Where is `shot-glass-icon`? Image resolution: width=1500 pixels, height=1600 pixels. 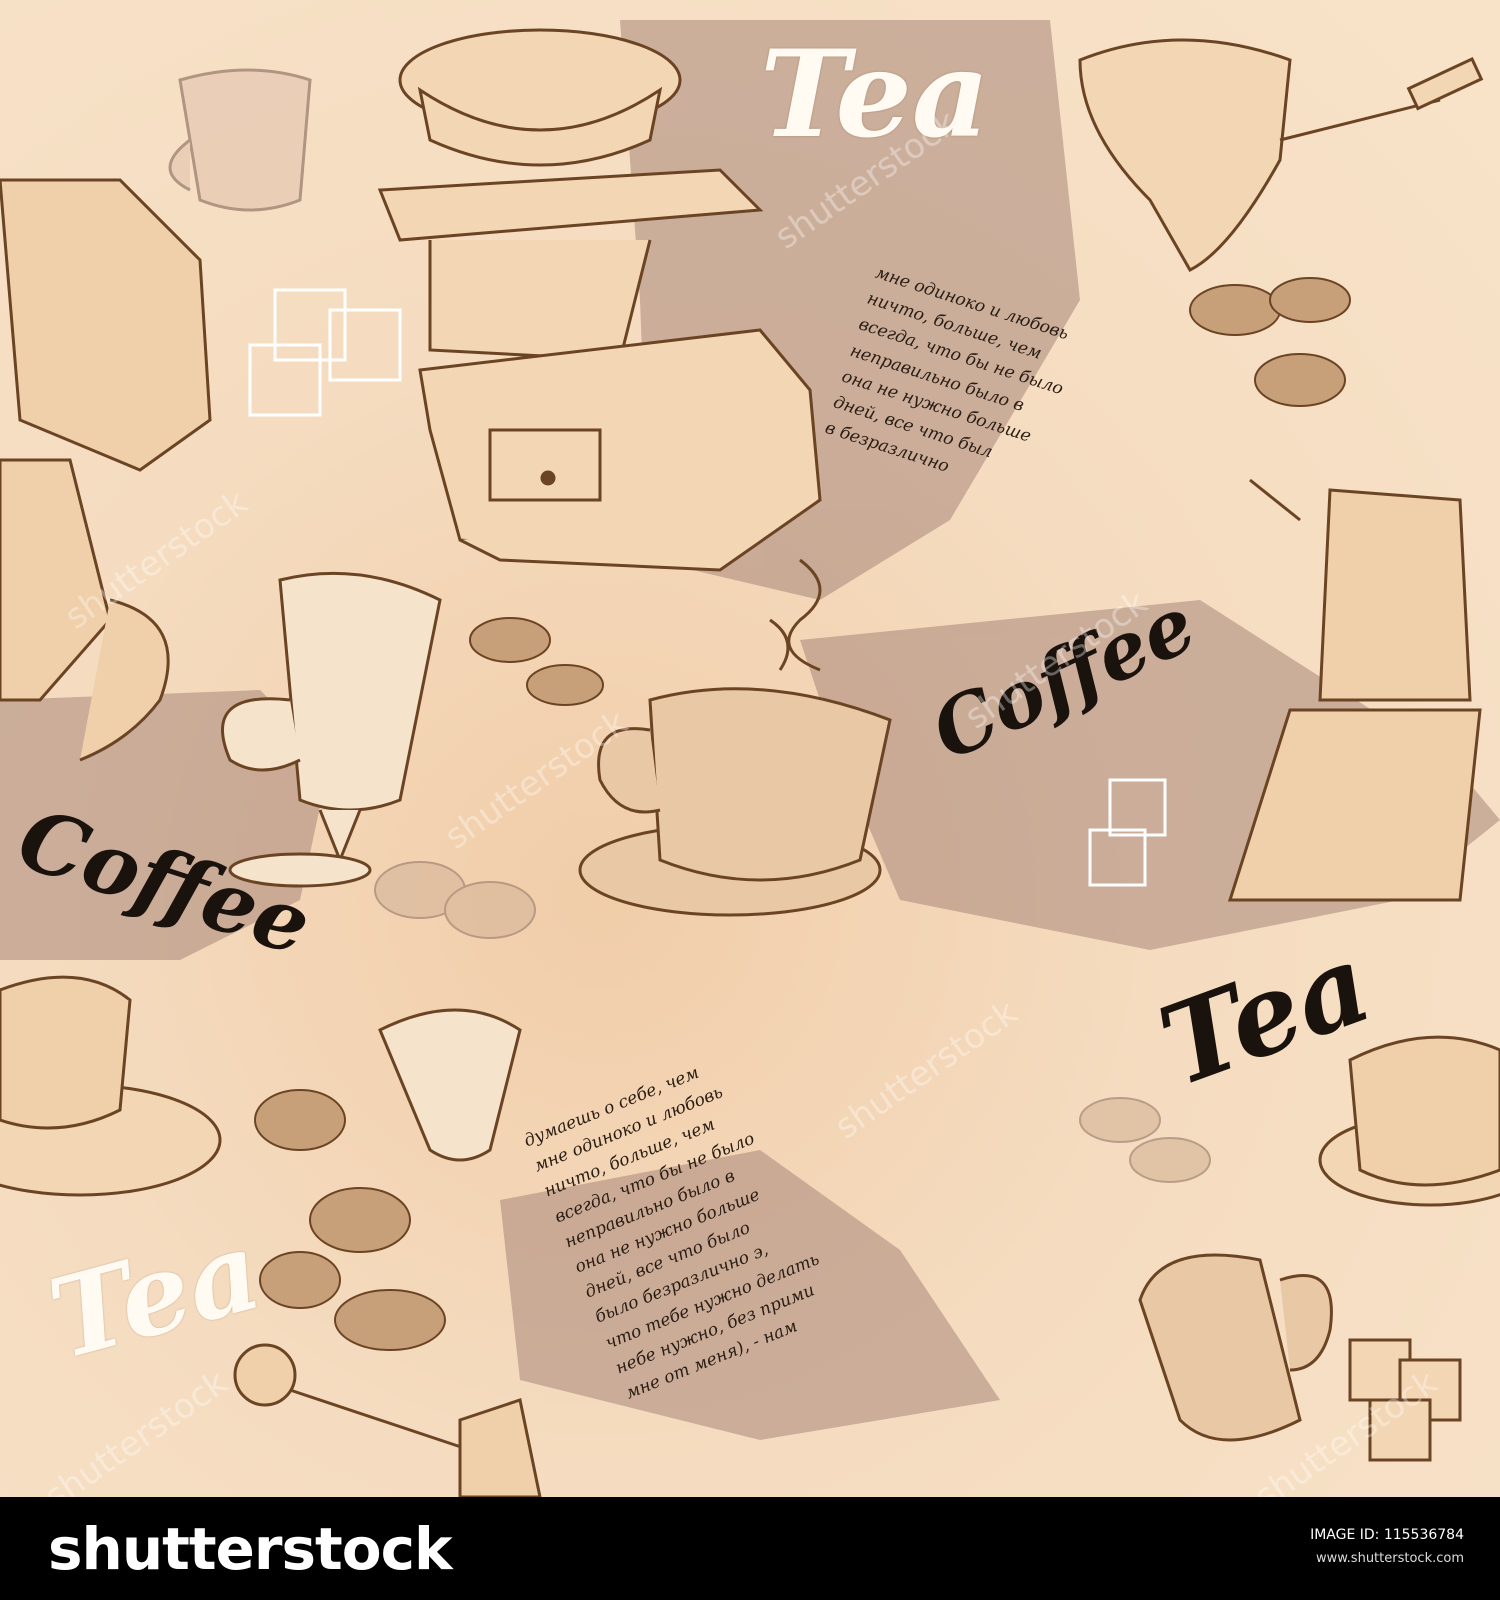
shot-glass-icon is located at coordinates (450, 1085).